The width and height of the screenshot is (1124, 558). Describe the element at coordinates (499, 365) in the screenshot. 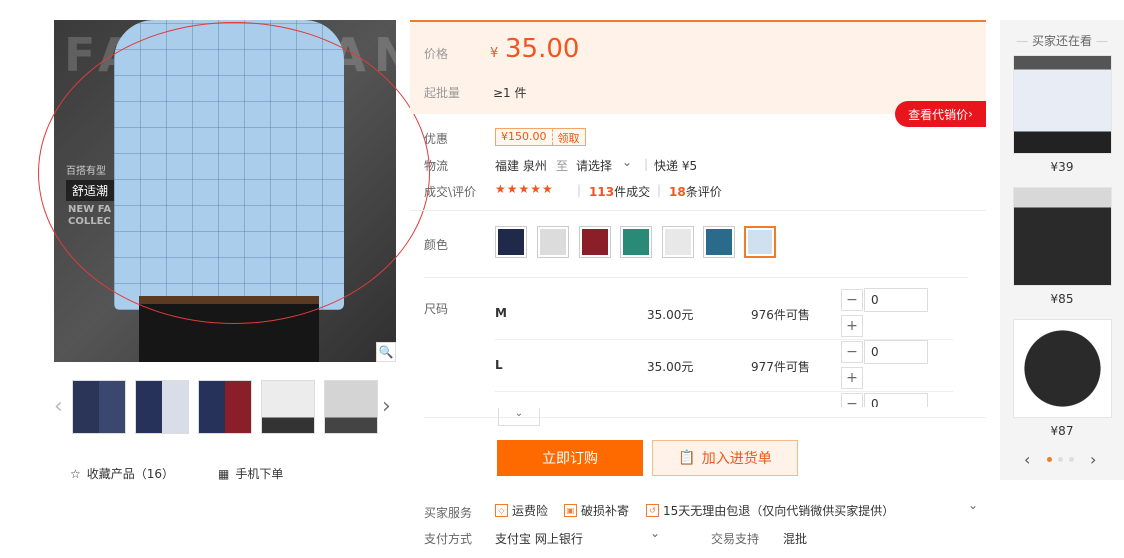

I see `size-name: L` at that location.